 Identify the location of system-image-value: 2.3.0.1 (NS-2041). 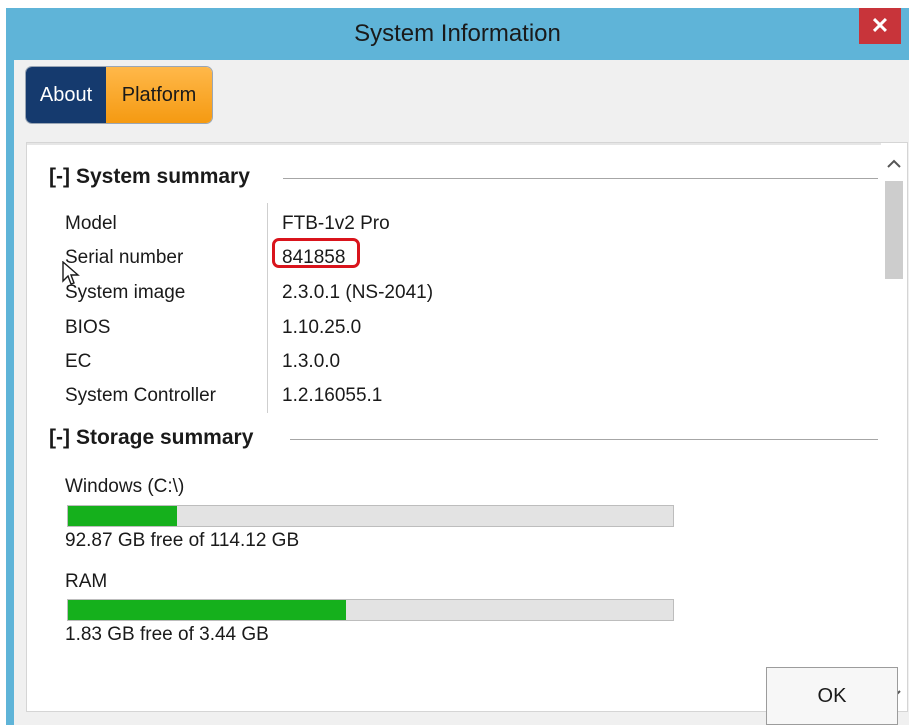
(358, 292).